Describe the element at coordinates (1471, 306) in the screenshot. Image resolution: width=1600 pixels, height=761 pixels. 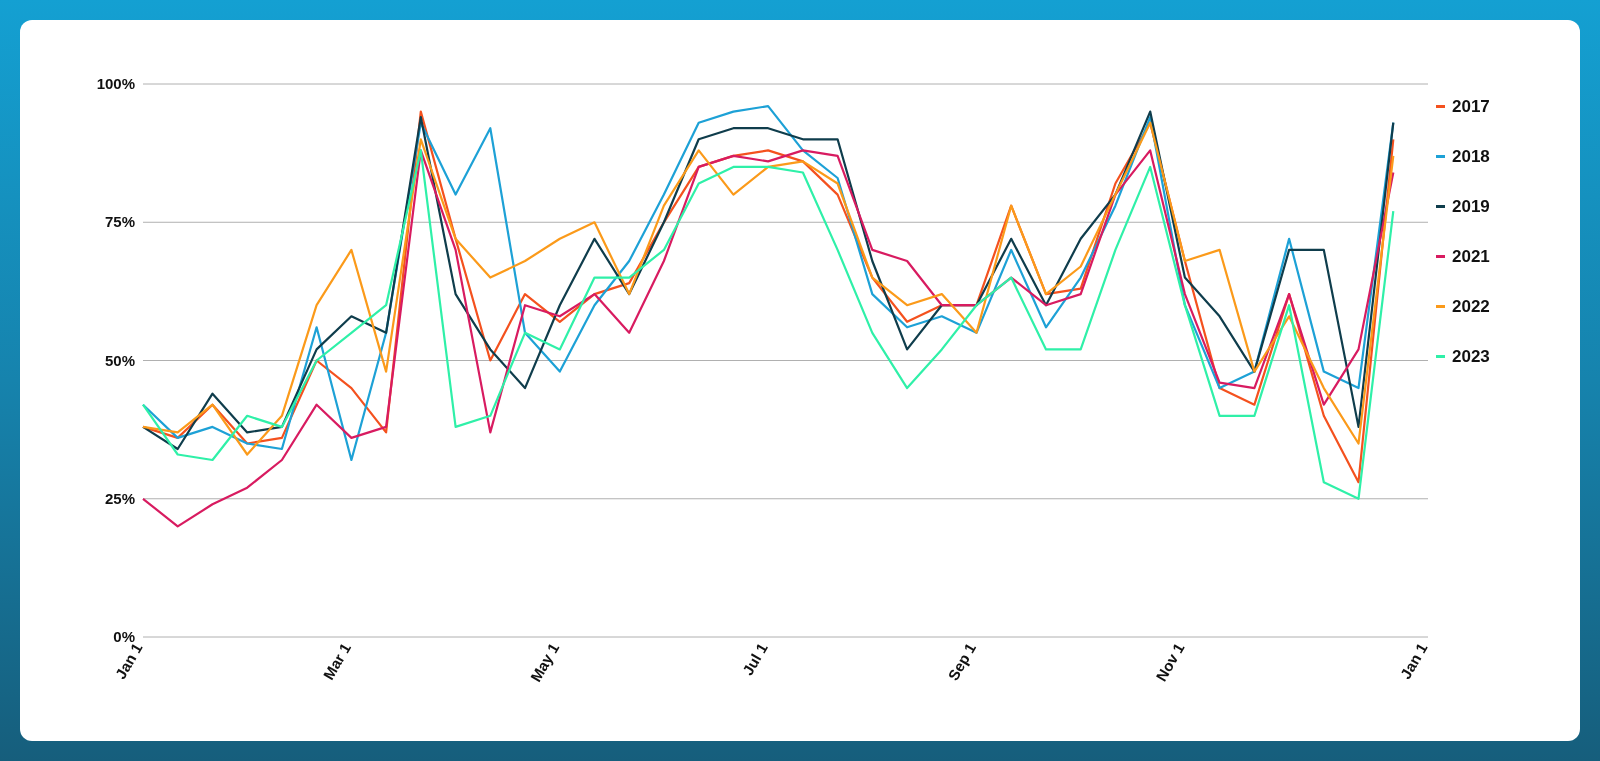
I see `legend-label: 2022` at that location.